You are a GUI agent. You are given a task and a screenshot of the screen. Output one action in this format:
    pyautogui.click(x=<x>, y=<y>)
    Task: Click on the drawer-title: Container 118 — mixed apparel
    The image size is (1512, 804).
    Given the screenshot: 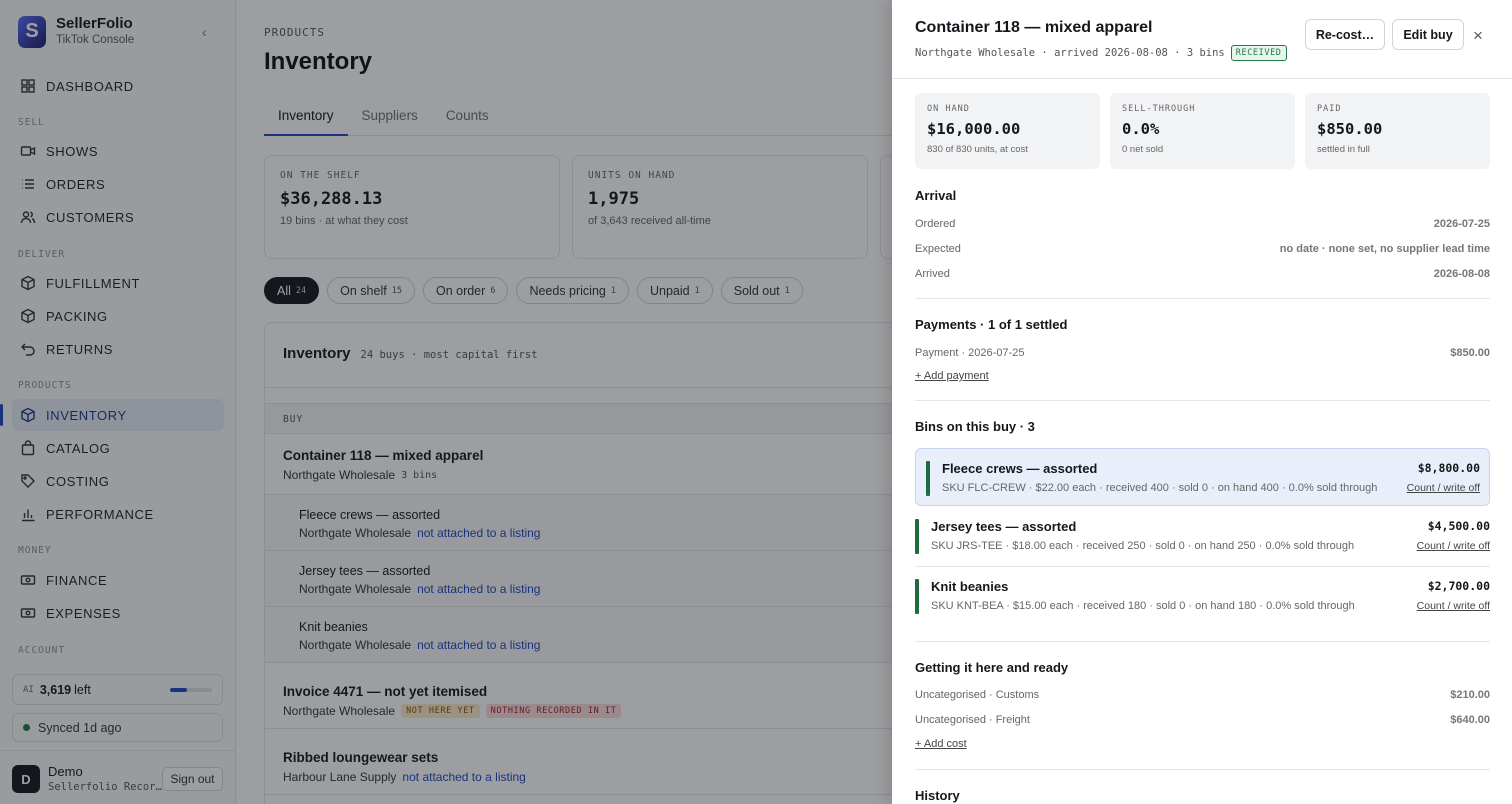 What is the action you would take?
    pyautogui.click(x=1034, y=27)
    